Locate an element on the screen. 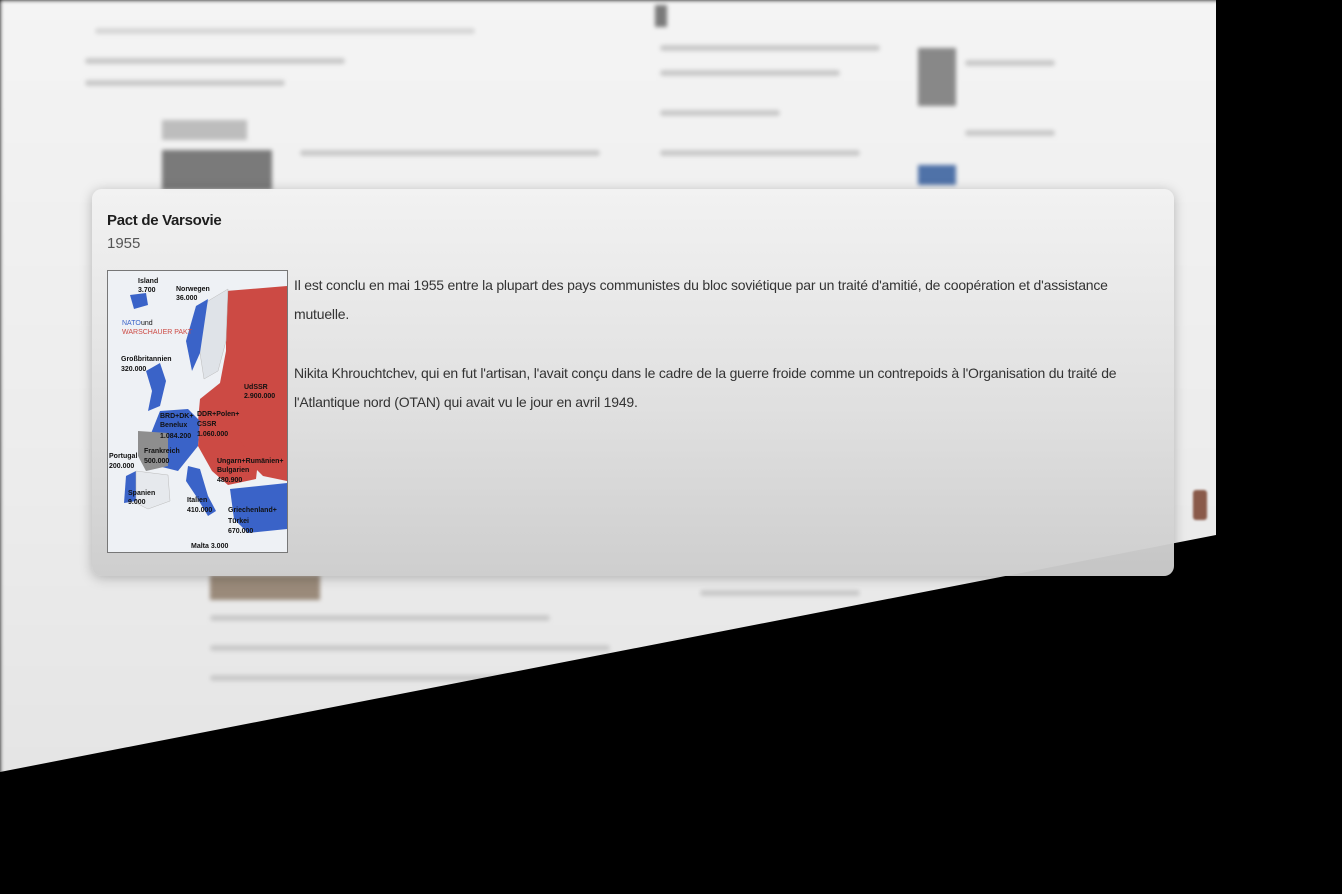 This screenshot has width=1342, height=894. map-label-portugal: Portugal is located at coordinates (123, 456).